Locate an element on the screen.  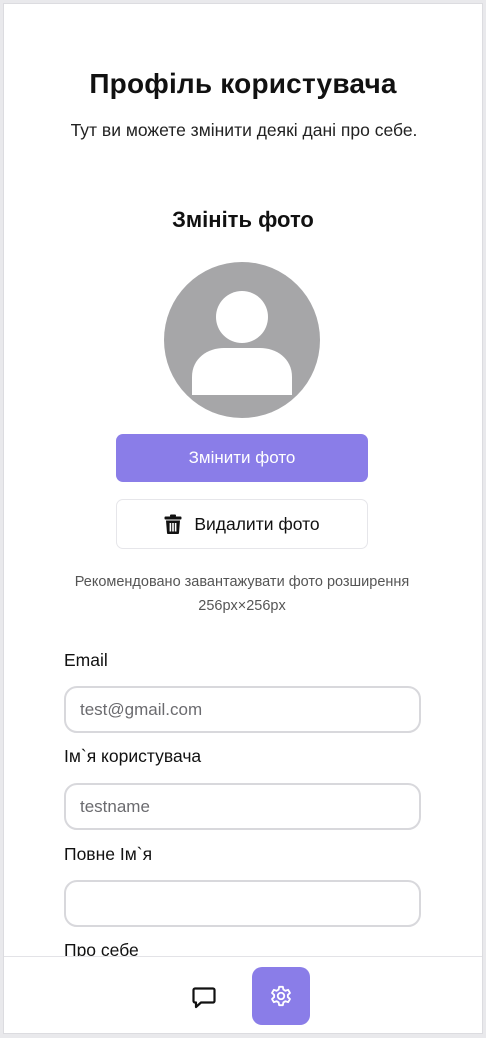
fullname-field is located at coordinates (242, 903).